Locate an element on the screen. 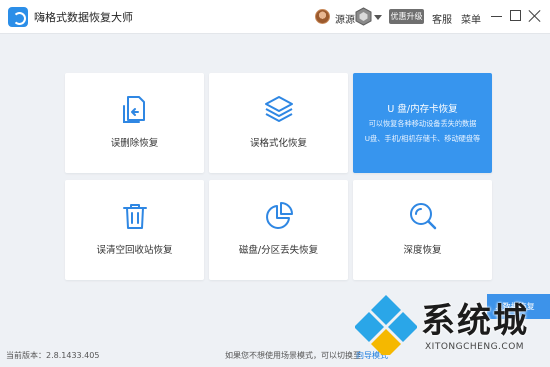 This screenshot has height=367, width=550. close-icon is located at coordinates (535, 16).